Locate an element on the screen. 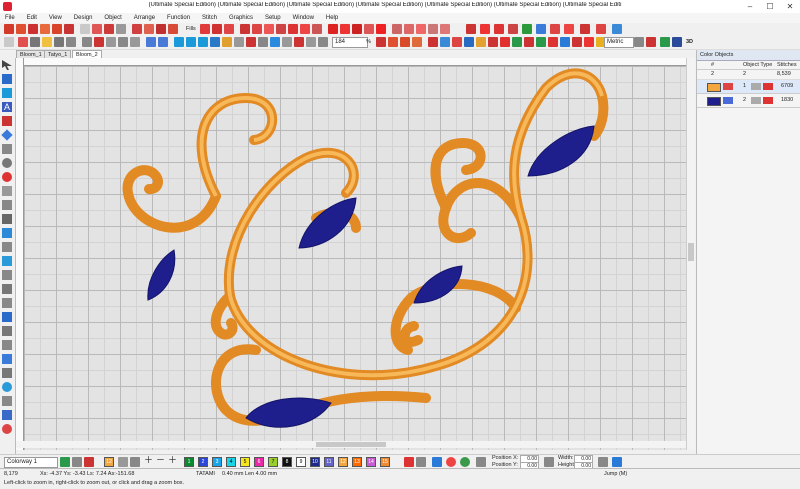  offset-icon is located at coordinates (7, 359).